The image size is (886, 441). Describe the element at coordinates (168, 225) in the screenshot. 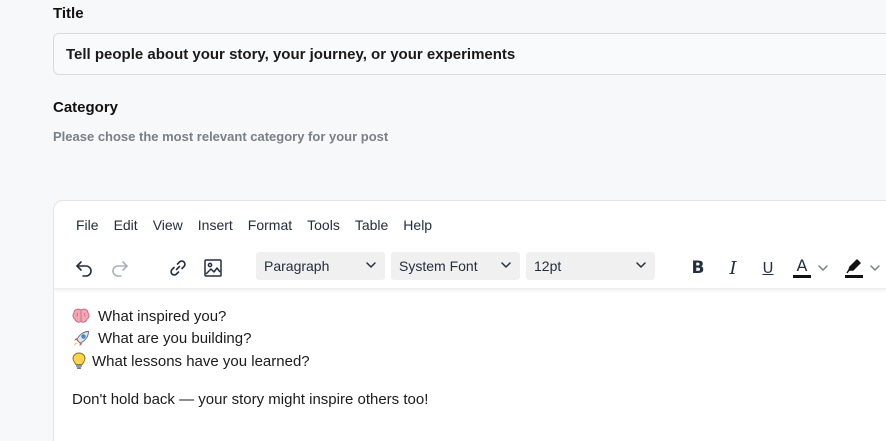

I see `menu-view: View` at that location.